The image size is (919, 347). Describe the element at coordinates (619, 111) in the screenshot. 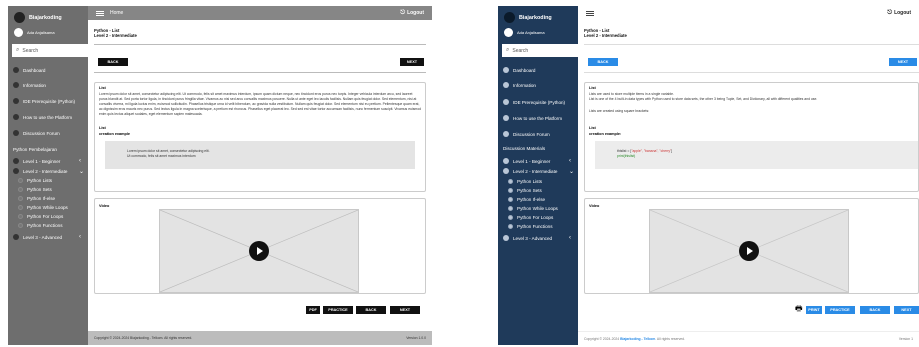

I see `lesson-paragraph: Lists are created using square brackets:` at that location.